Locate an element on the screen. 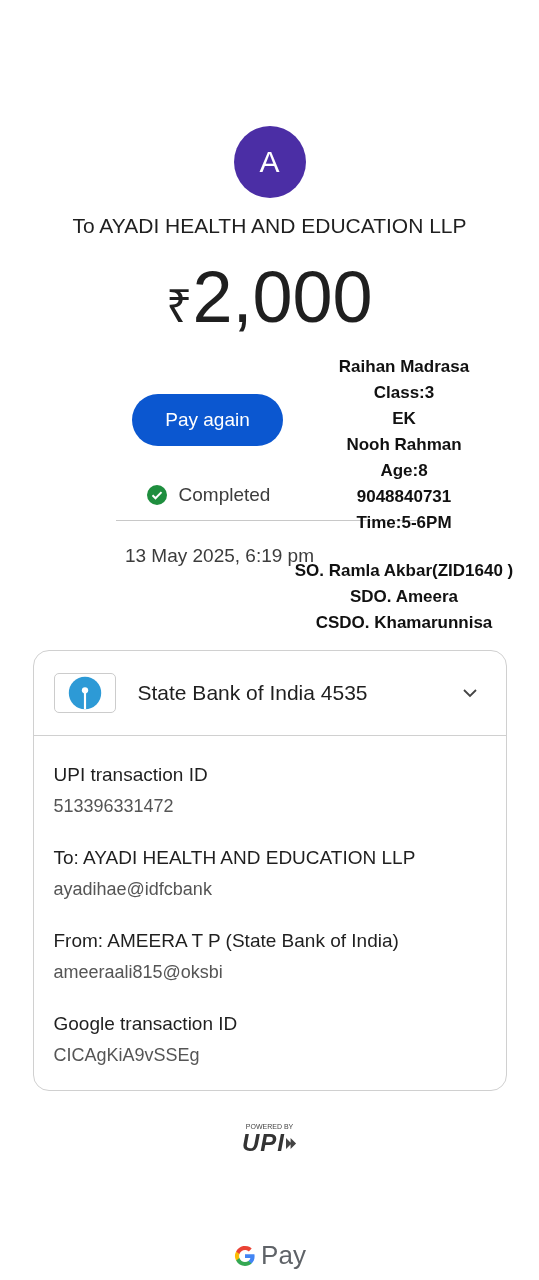 The image size is (539, 1280). currency-symbol: ₹ is located at coordinates (179, 306).